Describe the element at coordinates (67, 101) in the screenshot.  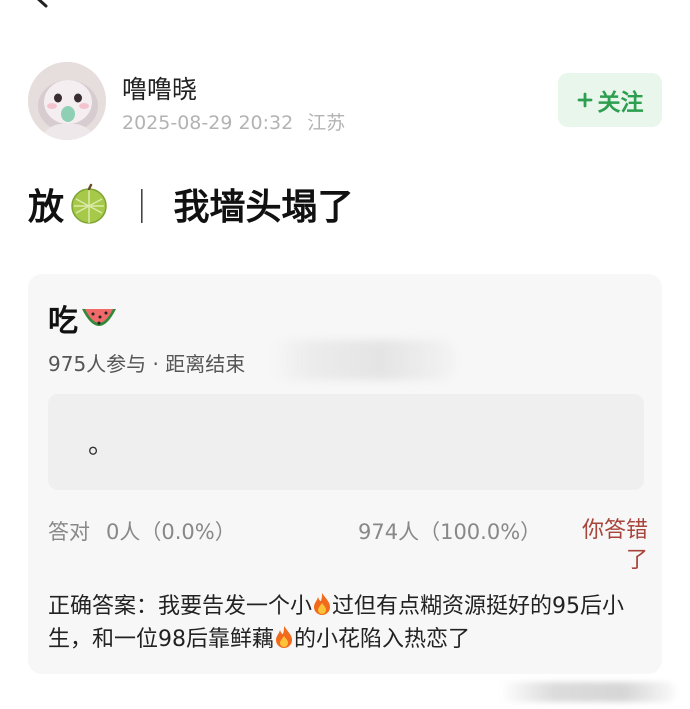
I see `avatar` at that location.